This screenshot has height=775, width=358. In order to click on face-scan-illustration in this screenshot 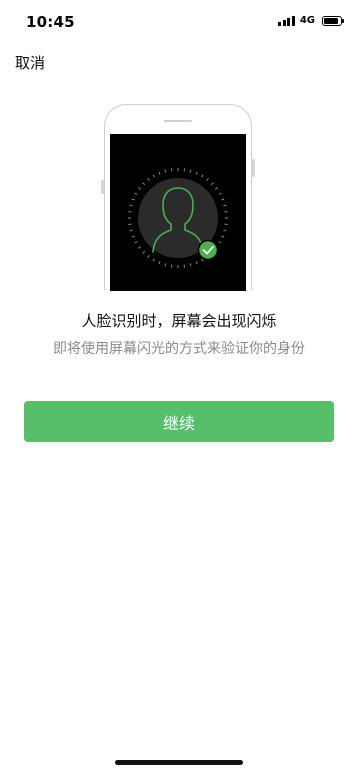, I will do `click(178, 218)`.